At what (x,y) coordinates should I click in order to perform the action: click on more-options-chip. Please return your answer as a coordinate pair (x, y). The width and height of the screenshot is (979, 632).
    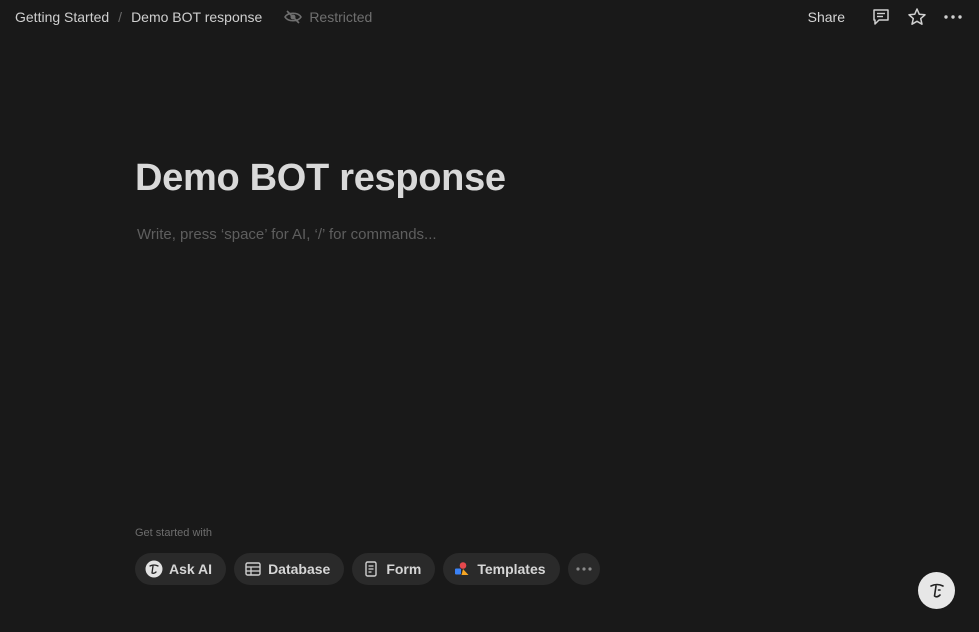
    Looking at the image, I should click on (583, 569).